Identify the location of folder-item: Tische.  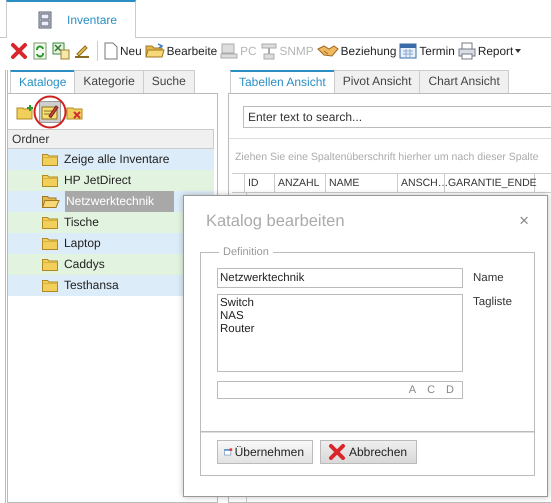
(83, 222).